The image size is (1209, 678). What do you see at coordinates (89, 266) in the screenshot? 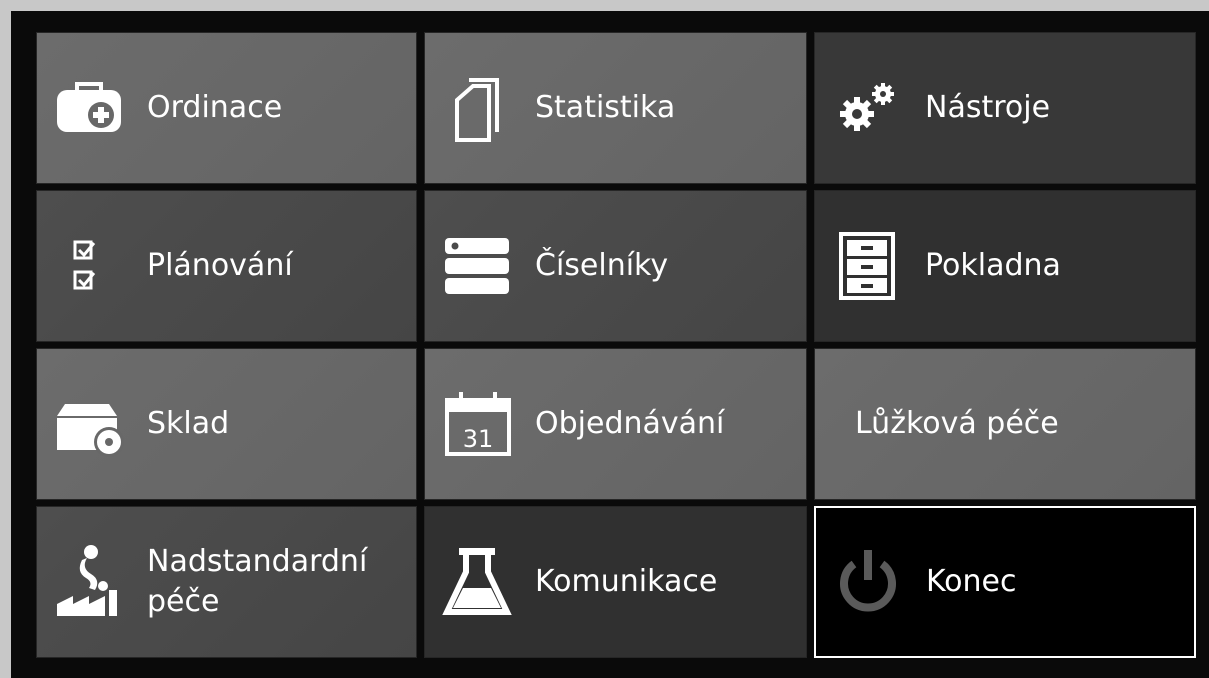
I see `checklist-icon` at bounding box center [89, 266].